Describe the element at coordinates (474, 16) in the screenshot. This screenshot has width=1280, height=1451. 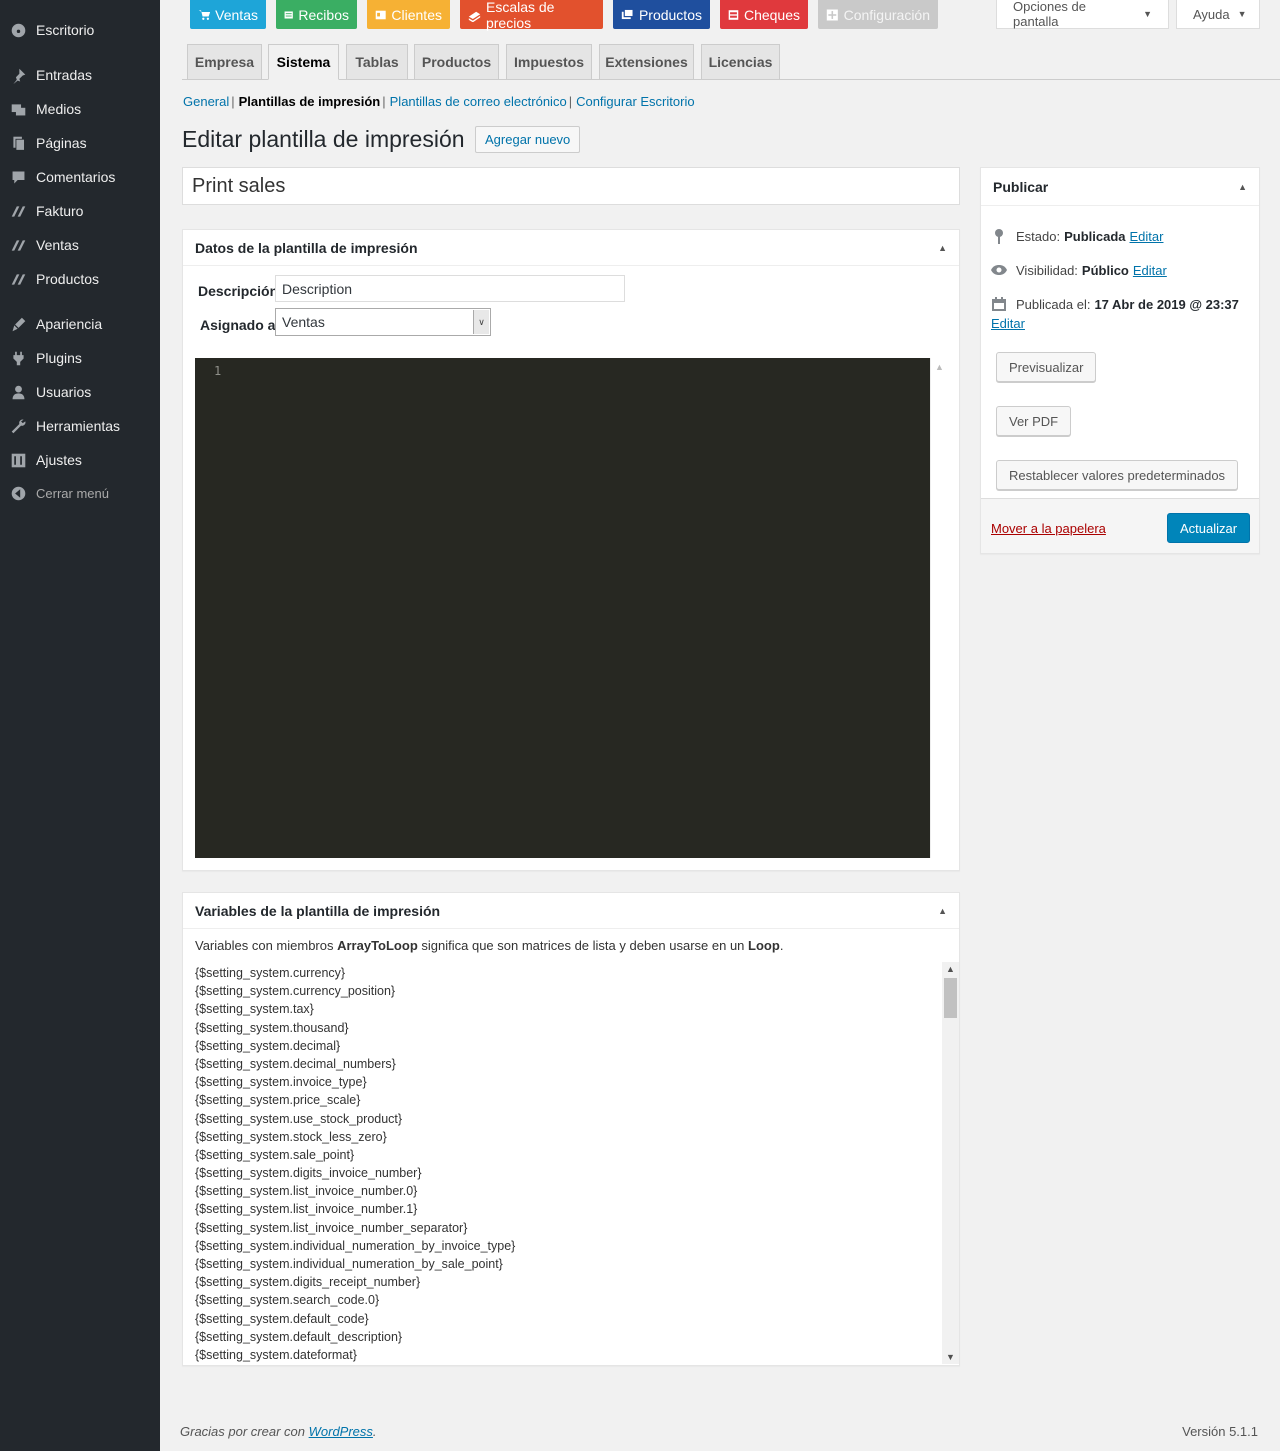
I see `money-stack-icon` at that location.